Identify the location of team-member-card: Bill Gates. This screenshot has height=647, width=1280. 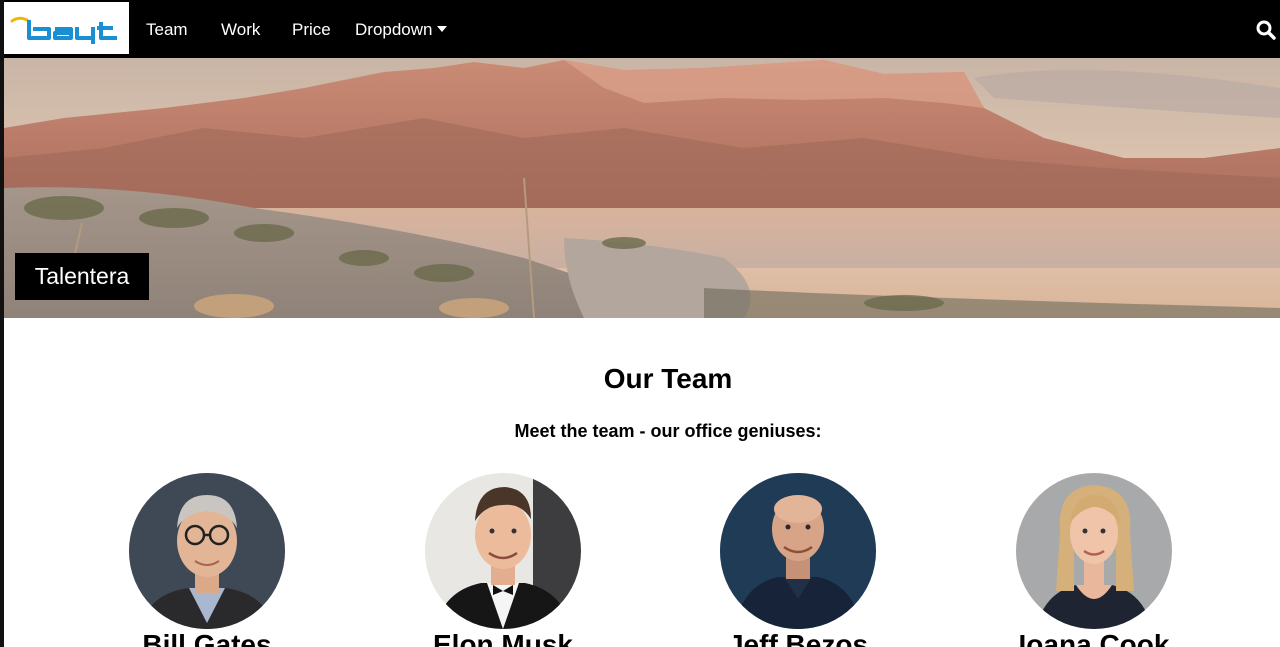
(207, 560).